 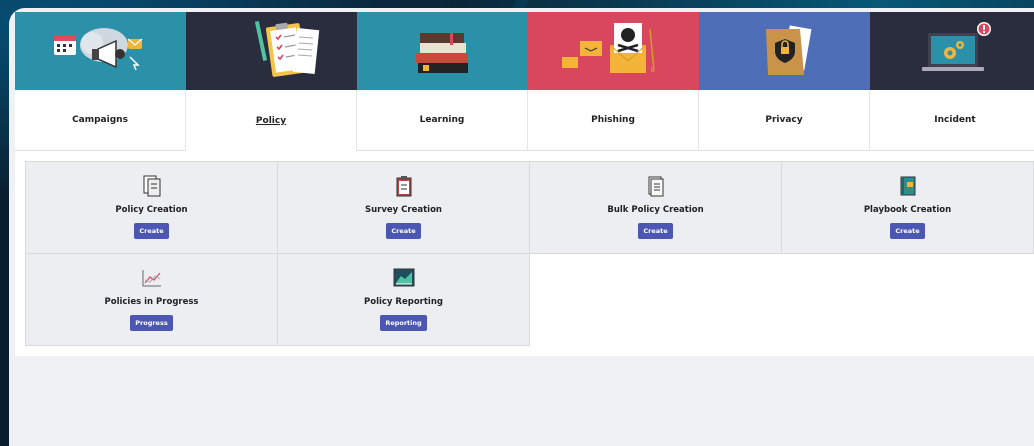 I want to click on tab-campaigns: Campaigns, so click(x=100, y=81).